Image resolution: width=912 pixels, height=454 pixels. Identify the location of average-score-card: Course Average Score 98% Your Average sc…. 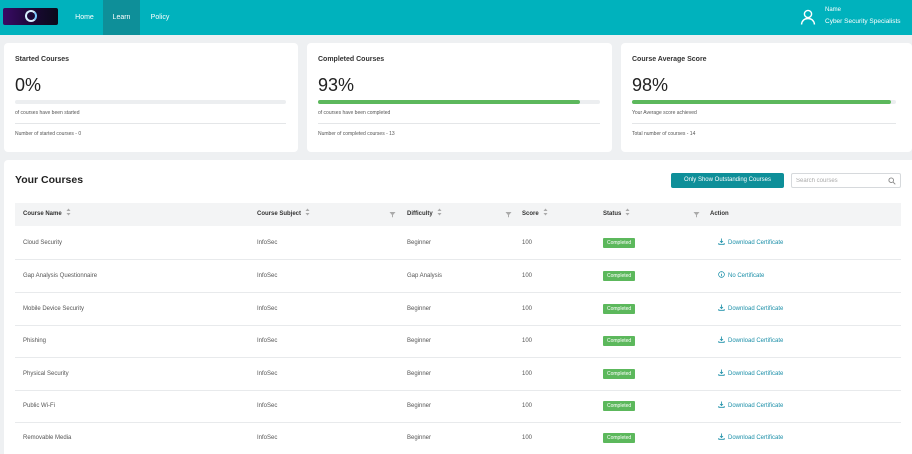
(766, 97).